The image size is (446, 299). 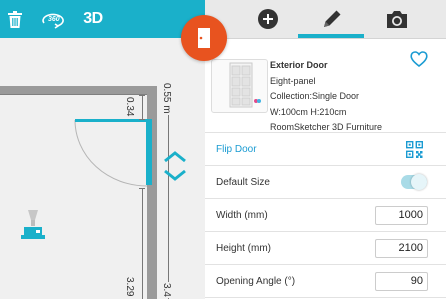 What do you see at coordinates (299, 65) in the screenshot?
I see `product-title: Exterior Door` at bounding box center [299, 65].